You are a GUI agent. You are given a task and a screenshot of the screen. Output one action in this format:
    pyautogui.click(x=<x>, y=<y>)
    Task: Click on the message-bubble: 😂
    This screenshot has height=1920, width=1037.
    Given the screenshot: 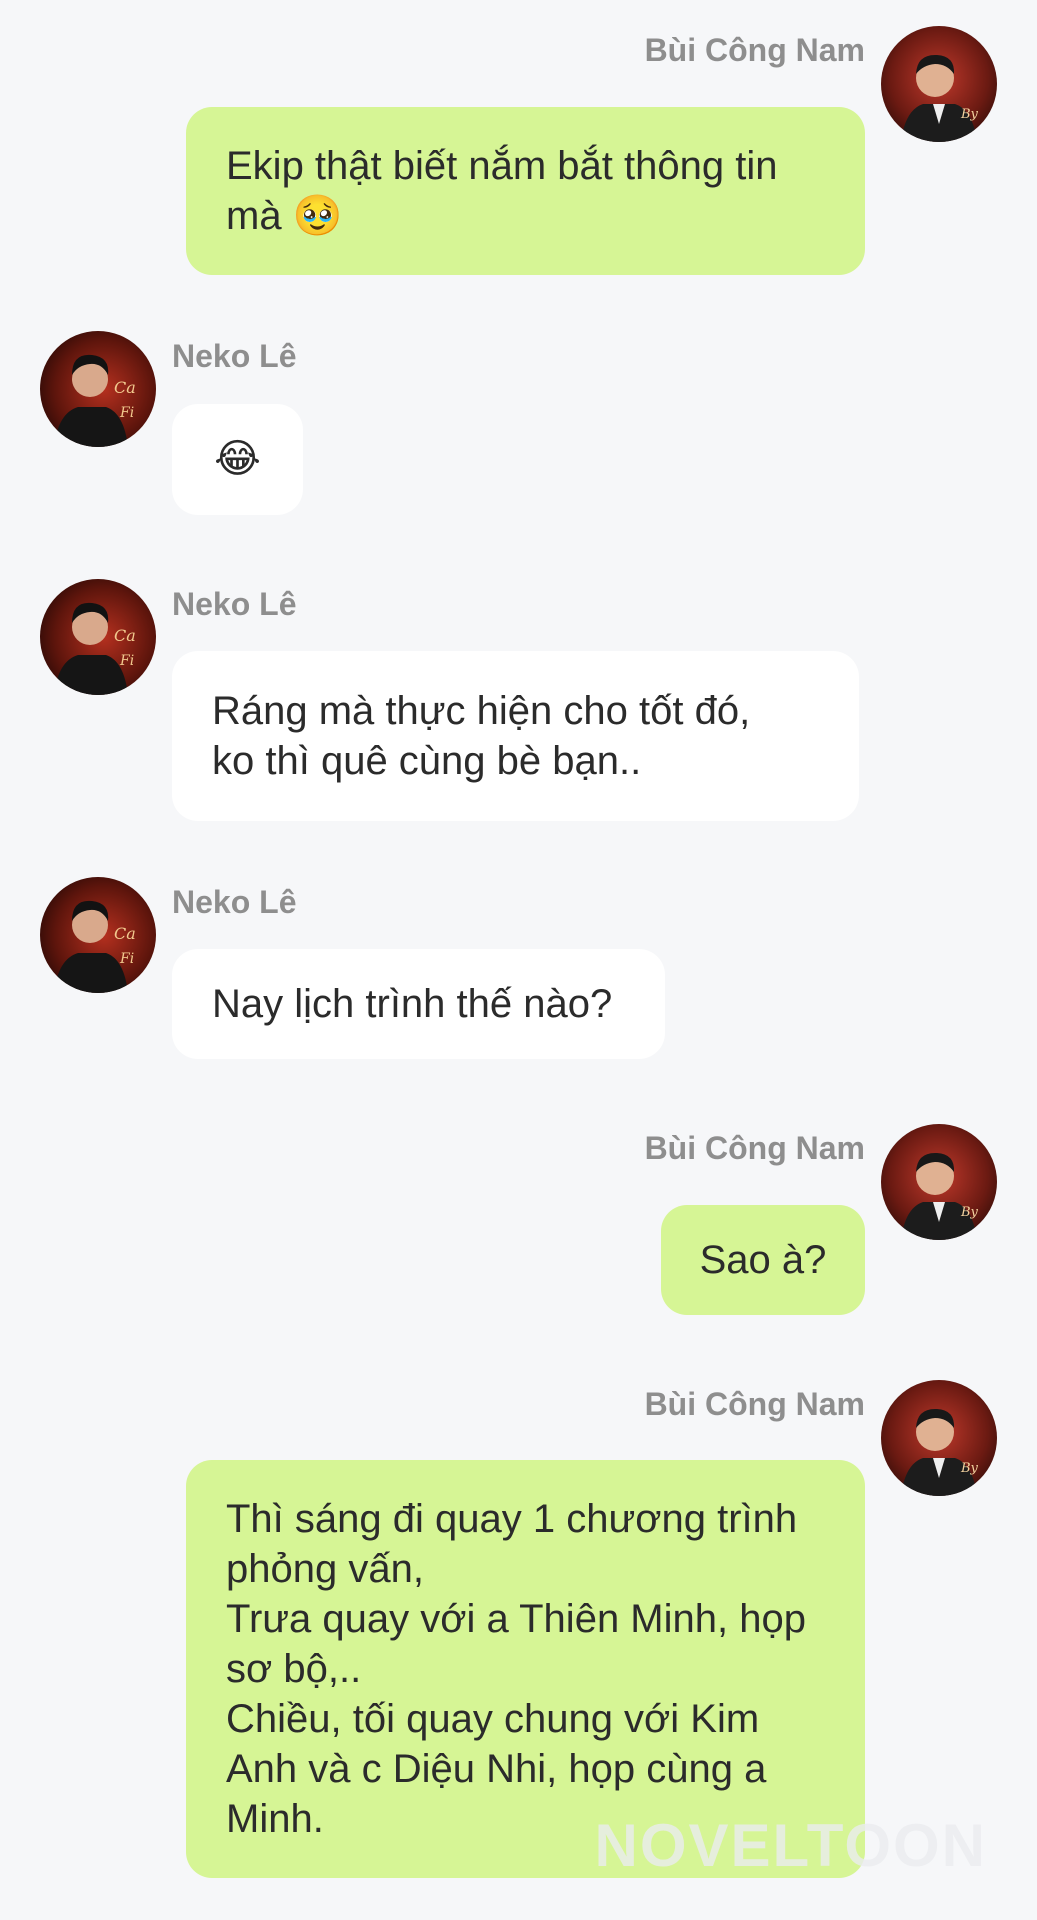 What is the action you would take?
    pyautogui.click(x=237, y=459)
    